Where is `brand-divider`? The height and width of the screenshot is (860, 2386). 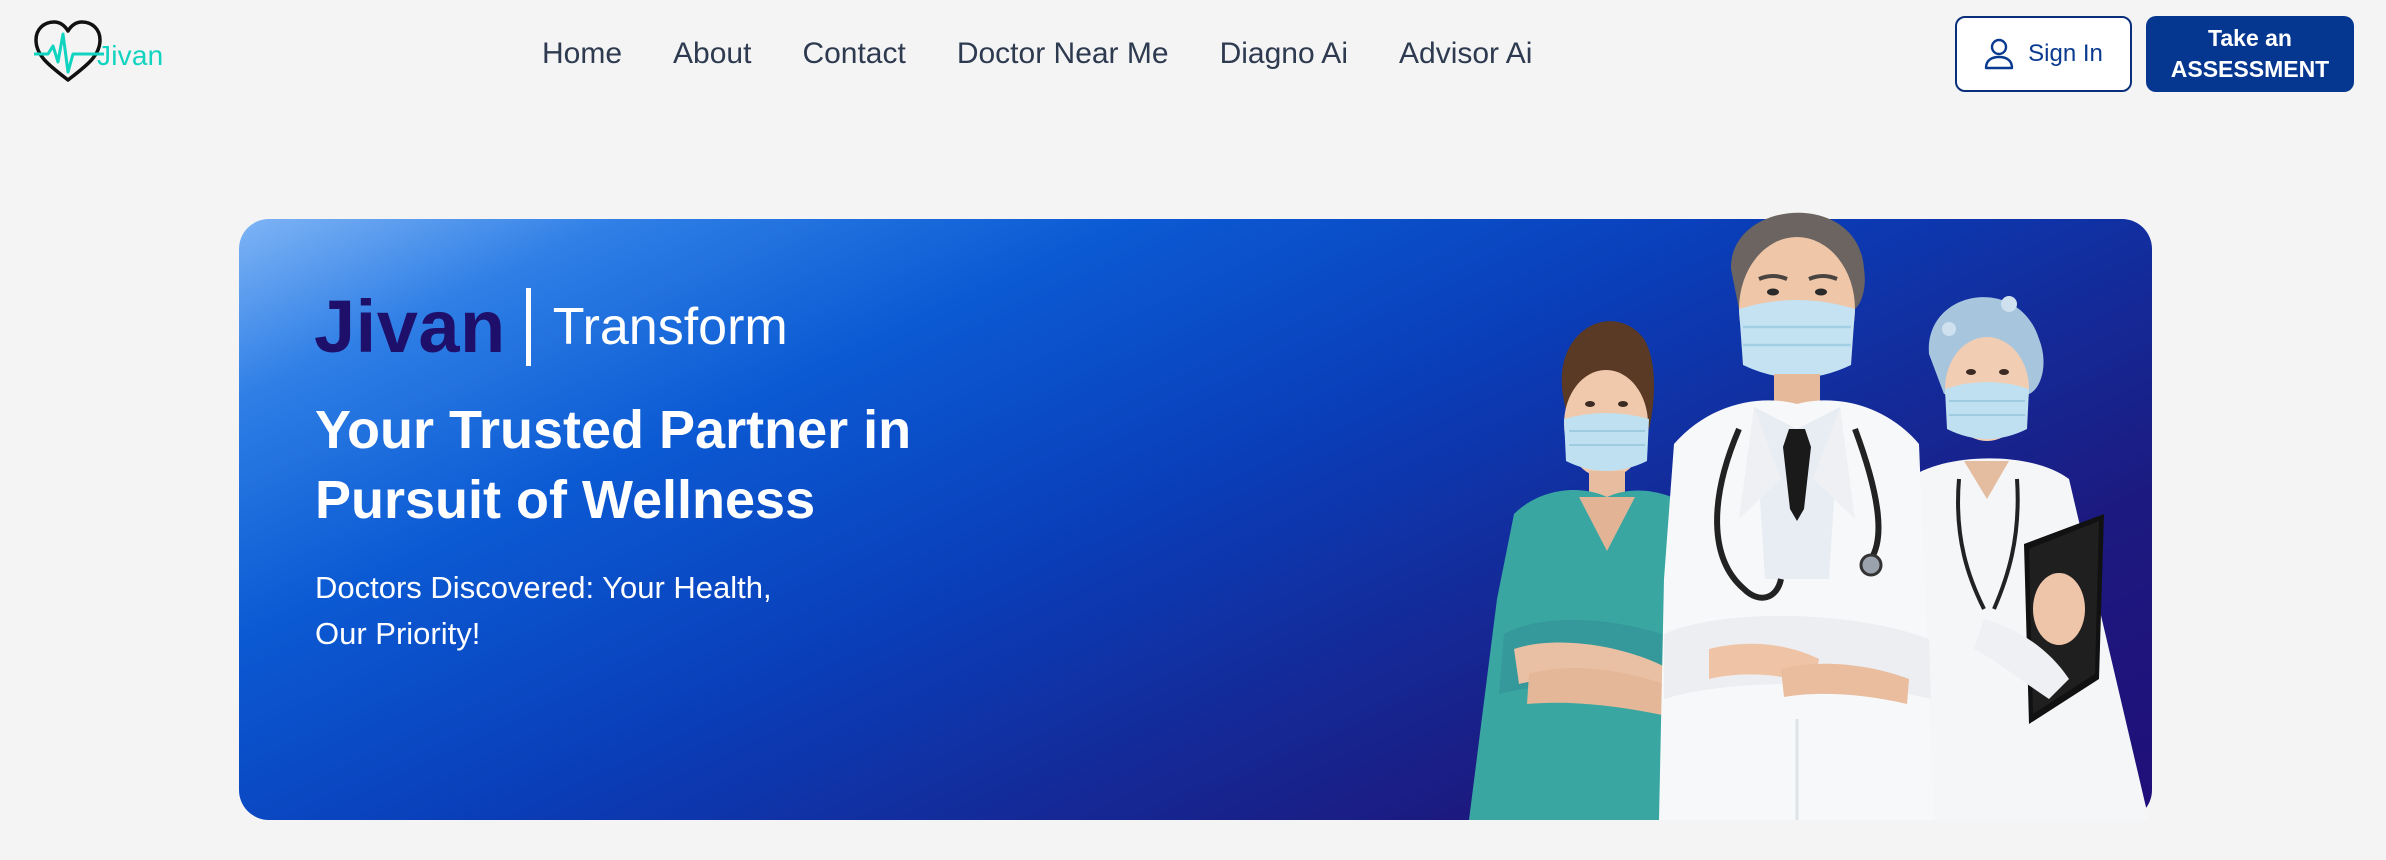
brand-divider is located at coordinates (528, 326).